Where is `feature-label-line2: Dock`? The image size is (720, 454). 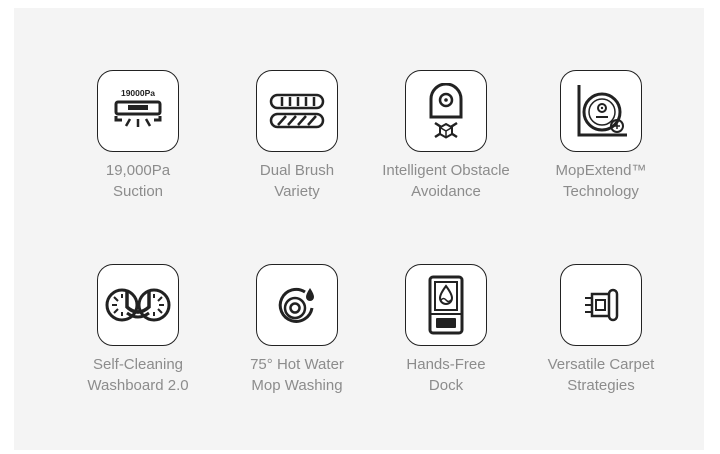 feature-label-line2: Dock is located at coordinates (446, 385).